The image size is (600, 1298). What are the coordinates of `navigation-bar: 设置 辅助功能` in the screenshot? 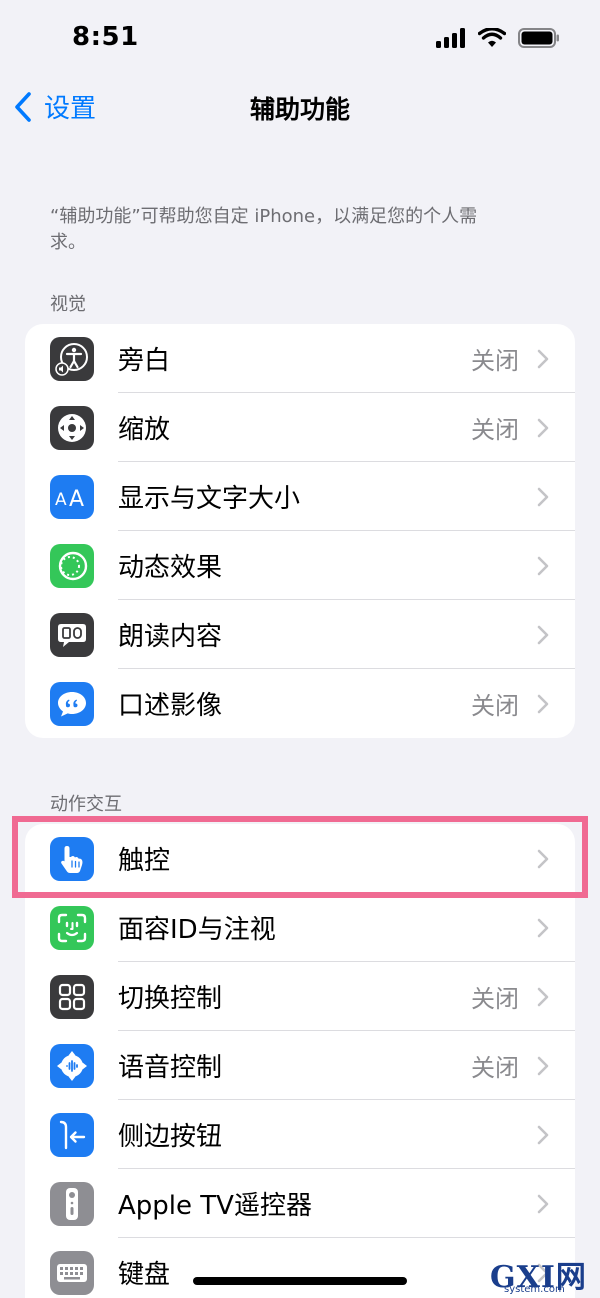 It's located at (300, 108).